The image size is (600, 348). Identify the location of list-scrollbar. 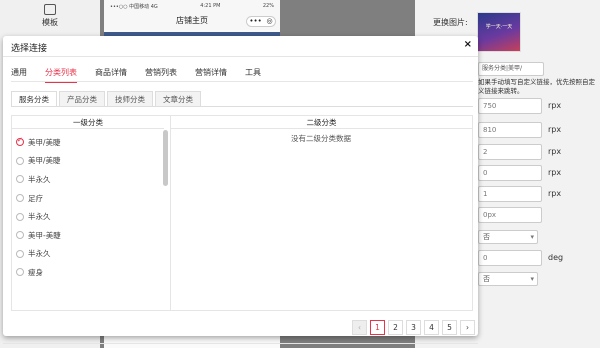
(165, 158).